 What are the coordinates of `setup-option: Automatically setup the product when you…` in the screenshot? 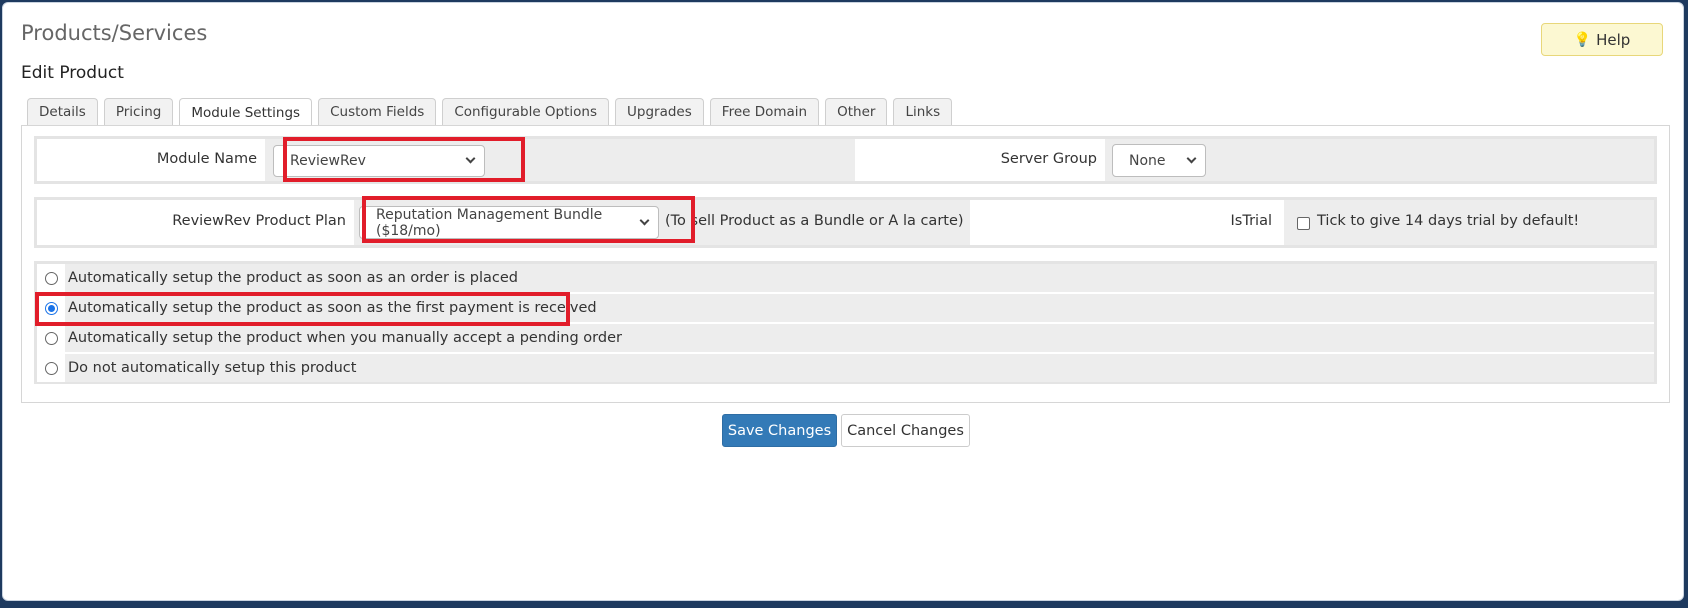 It's located at (845, 338).